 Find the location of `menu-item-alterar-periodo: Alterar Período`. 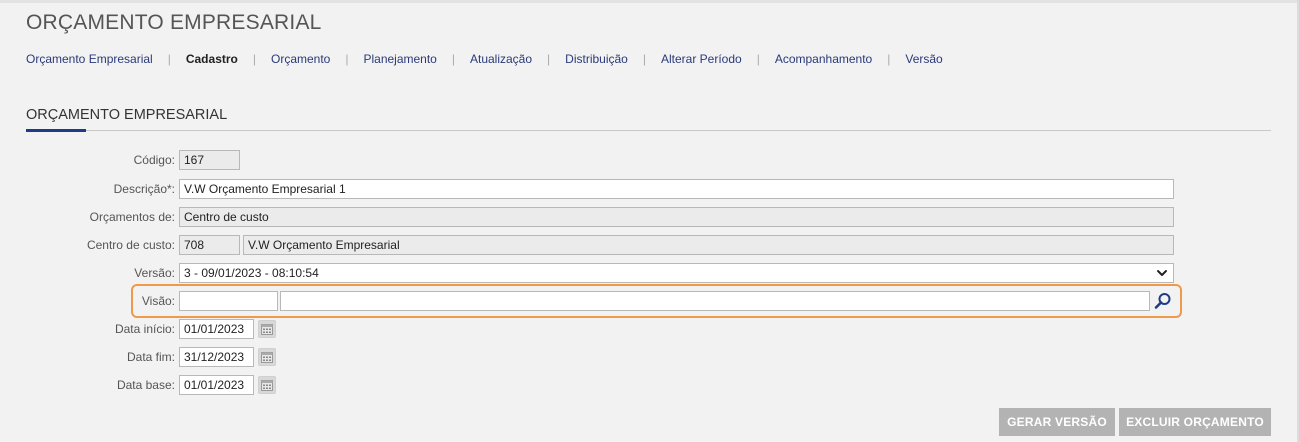

menu-item-alterar-periodo: Alterar Período is located at coordinates (701, 59).